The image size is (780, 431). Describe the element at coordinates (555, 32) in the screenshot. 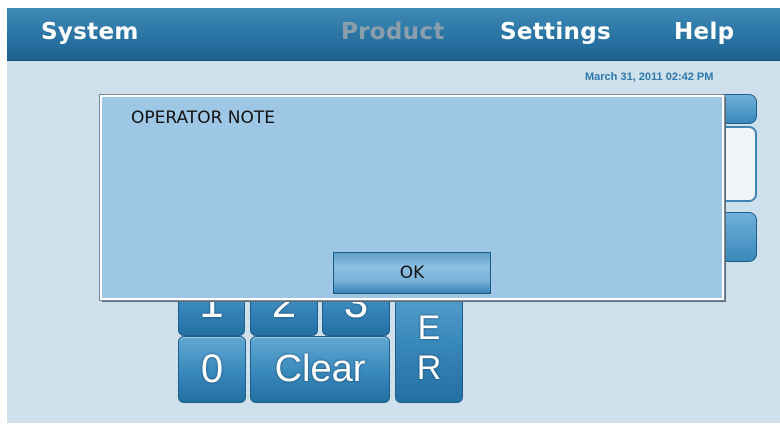

I see `menu-settings: Settings` at that location.